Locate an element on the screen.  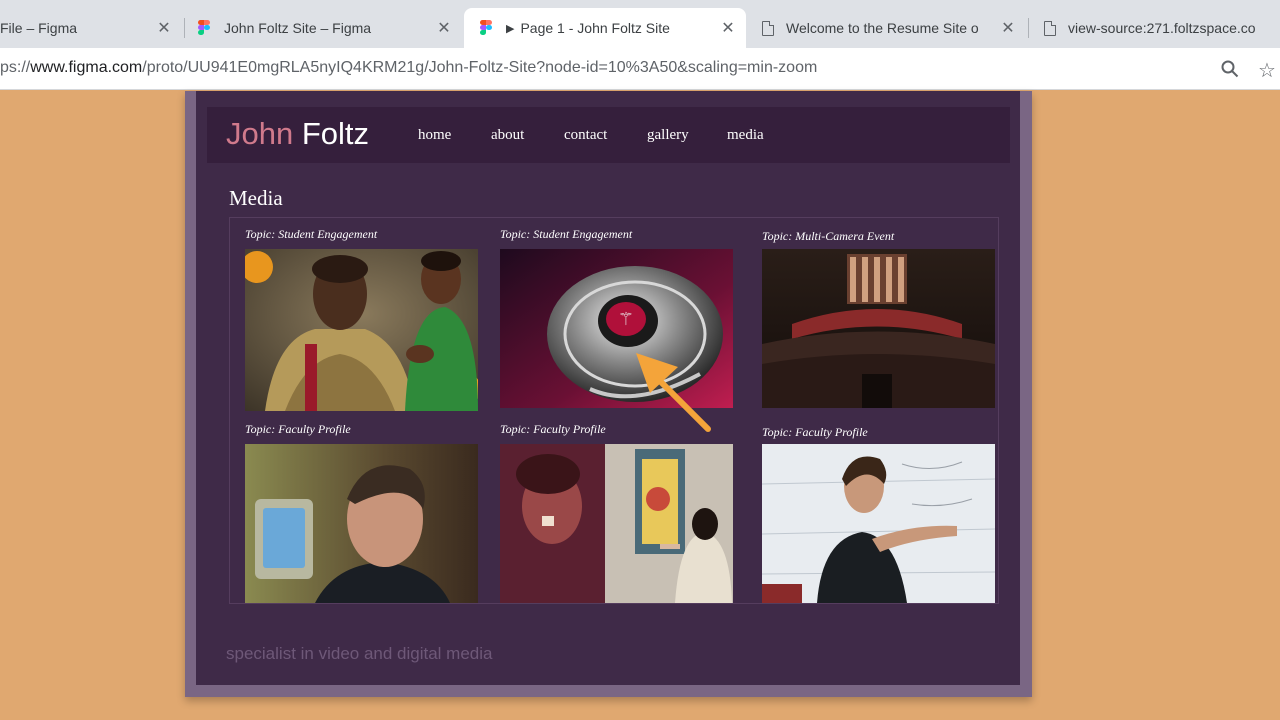
brand-last-name: Foltz is located at coordinates (335, 133).